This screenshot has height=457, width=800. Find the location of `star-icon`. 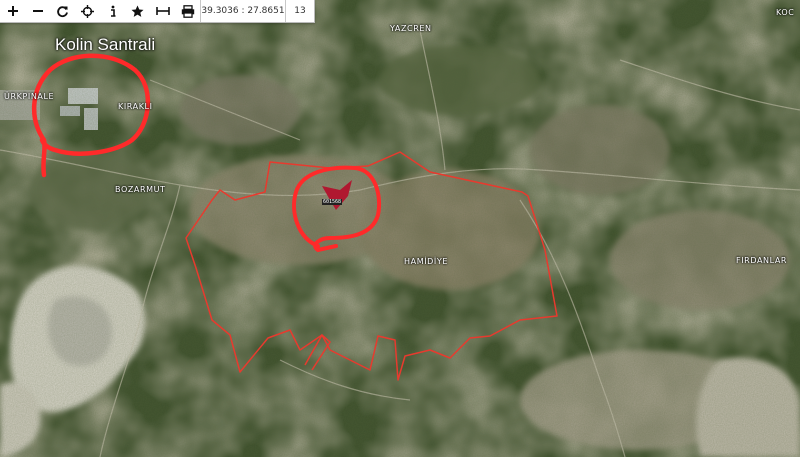

star-icon is located at coordinates (137, 11).